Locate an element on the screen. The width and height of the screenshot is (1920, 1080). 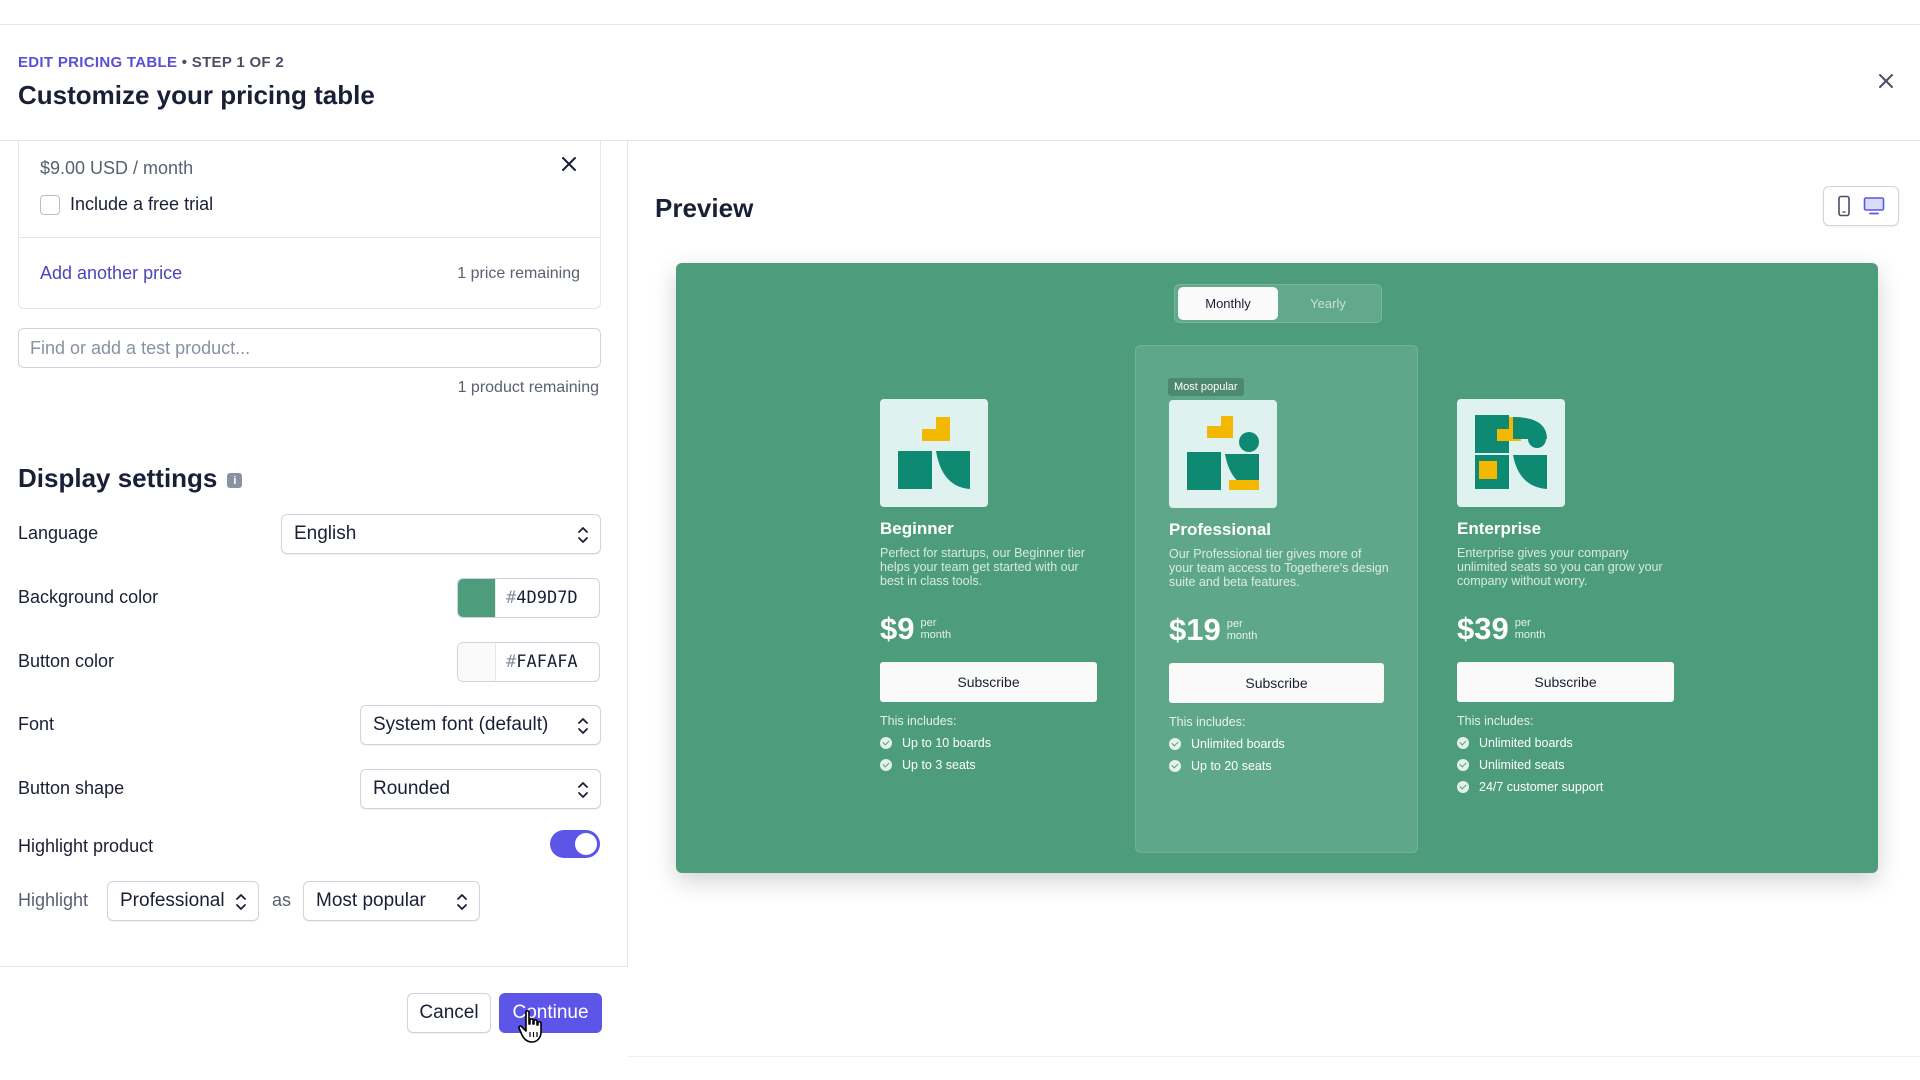
background-color-swatch is located at coordinates (477, 598).